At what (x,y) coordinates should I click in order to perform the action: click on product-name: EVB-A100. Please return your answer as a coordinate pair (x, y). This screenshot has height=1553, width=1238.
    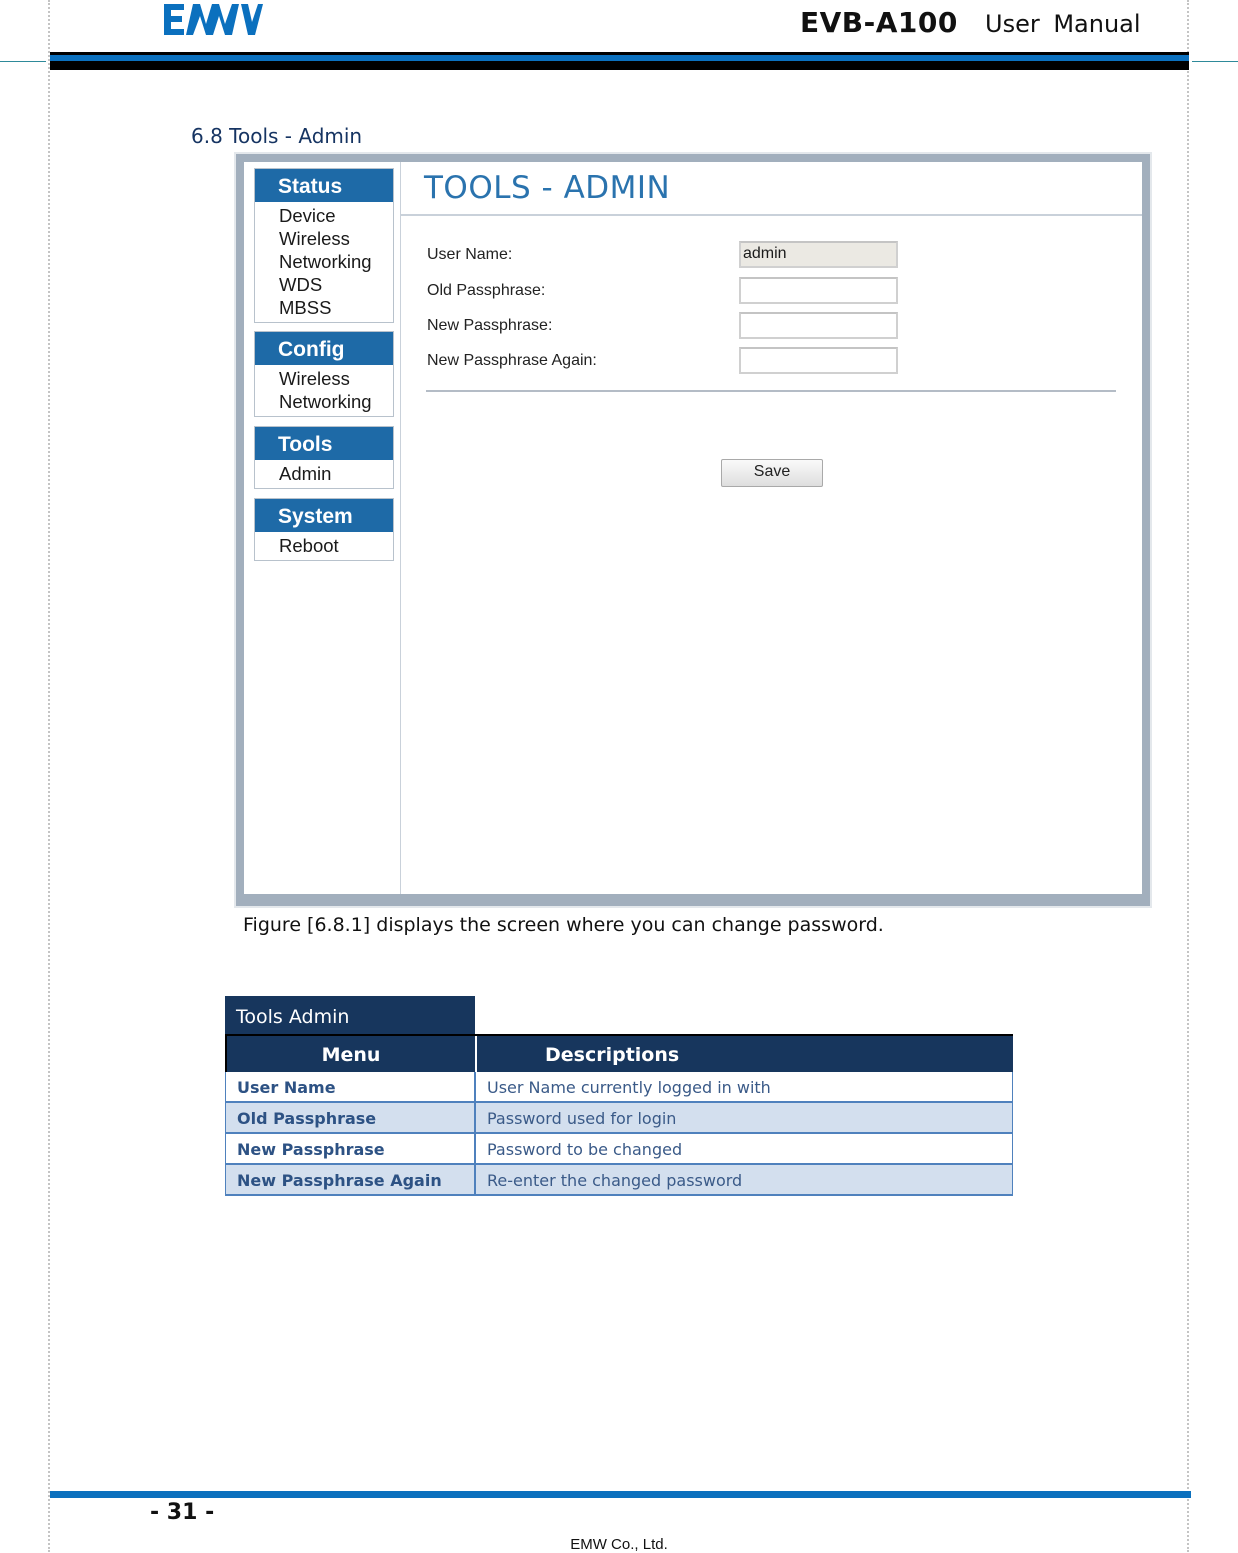
    Looking at the image, I should click on (879, 22).